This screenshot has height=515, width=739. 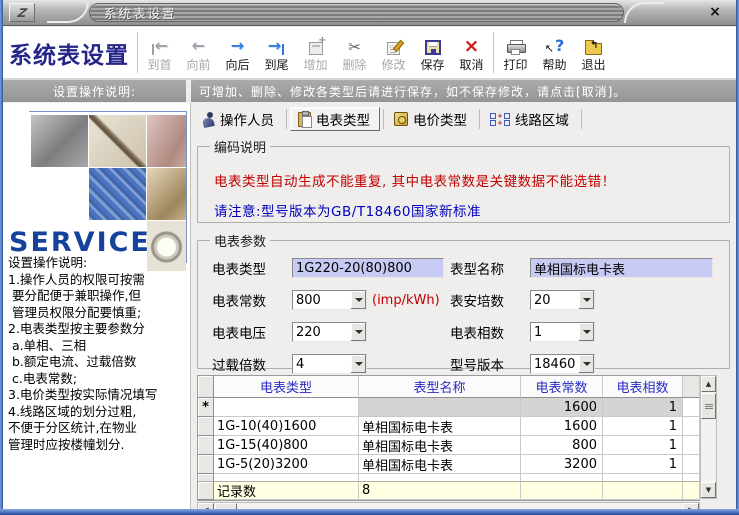 I want to click on model-version-label: 型号版本, so click(x=477, y=366).